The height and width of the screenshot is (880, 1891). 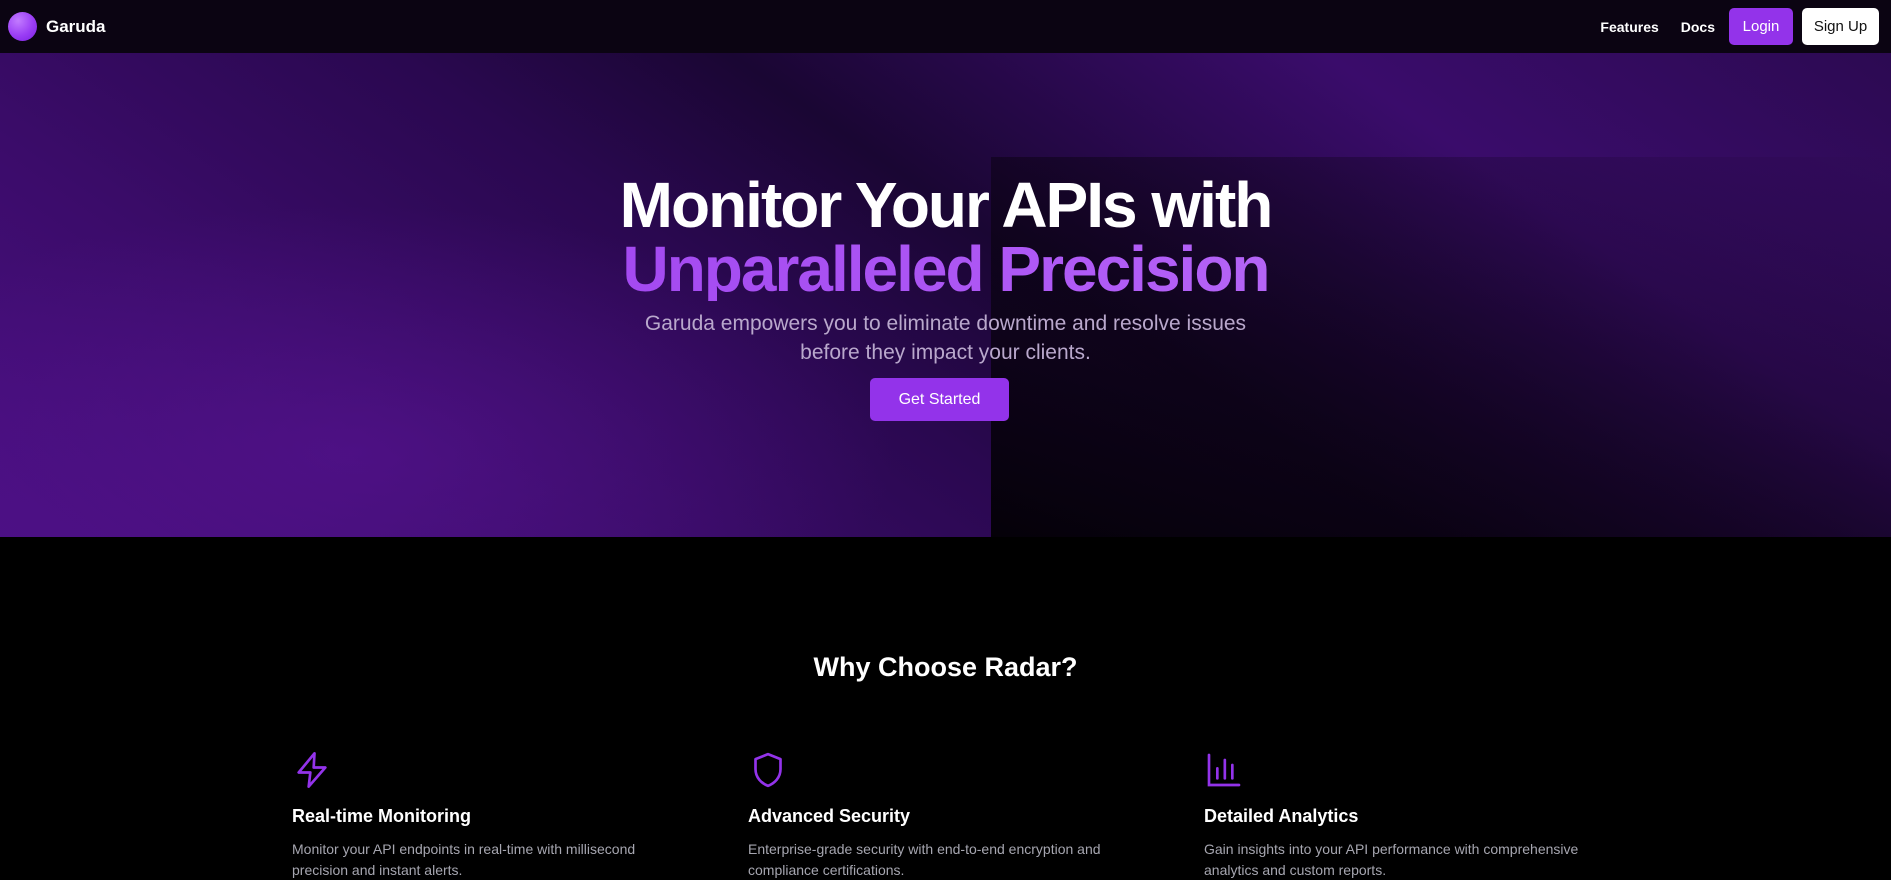 I want to click on brand: Garuda, so click(x=57, y=26).